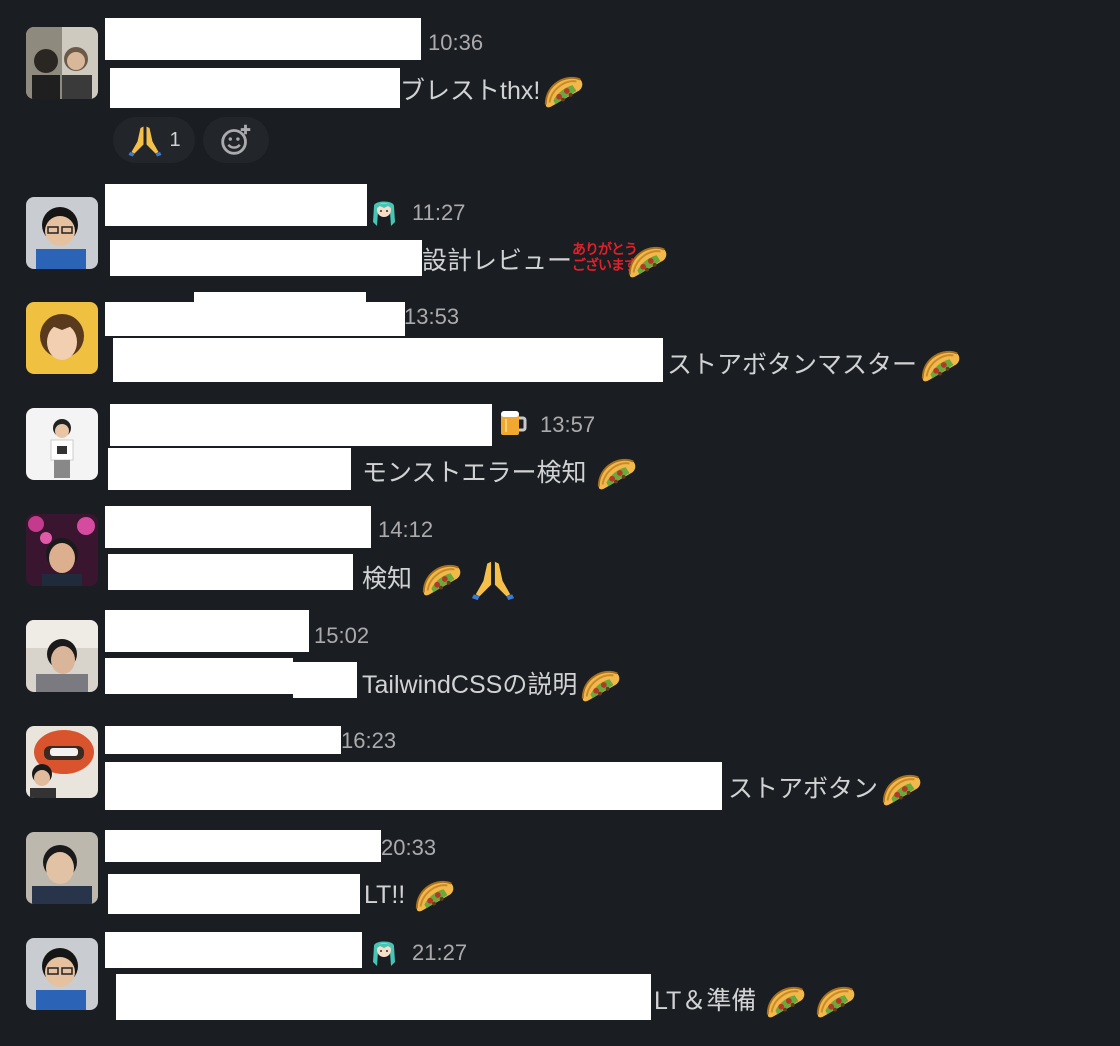 The width and height of the screenshot is (1120, 1046). Describe the element at coordinates (474, 473) in the screenshot. I see `message-body: モンストエラー検知` at that location.